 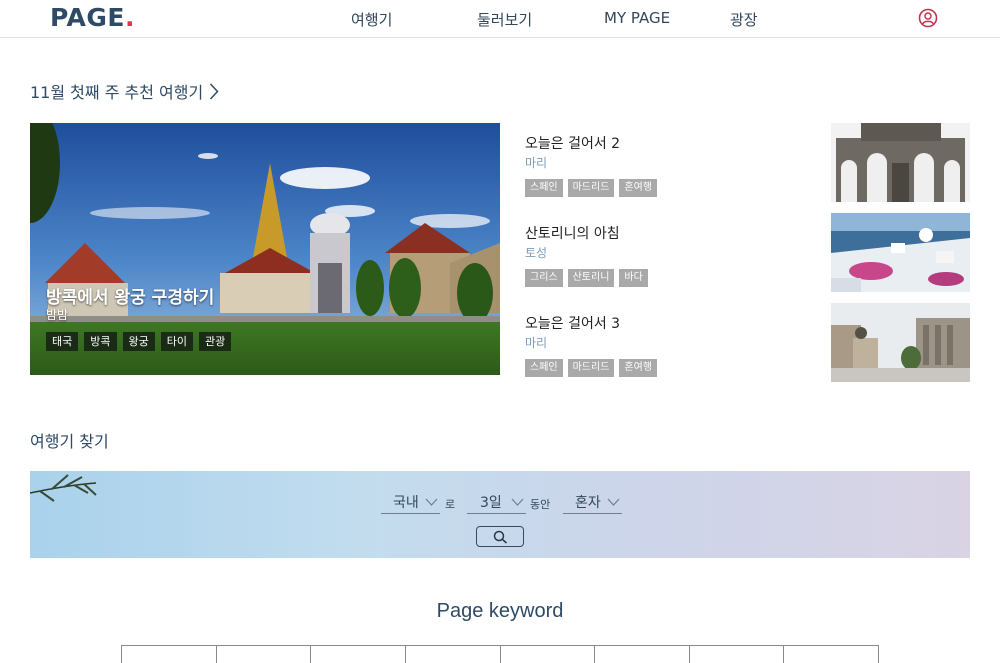 What do you see at coordinates (747, 253) in the screenshot?
I see `travelogue-list-item: 산토리니의 아침 토성 그리스 산토리니 바다` at bounding box center [747, 253].